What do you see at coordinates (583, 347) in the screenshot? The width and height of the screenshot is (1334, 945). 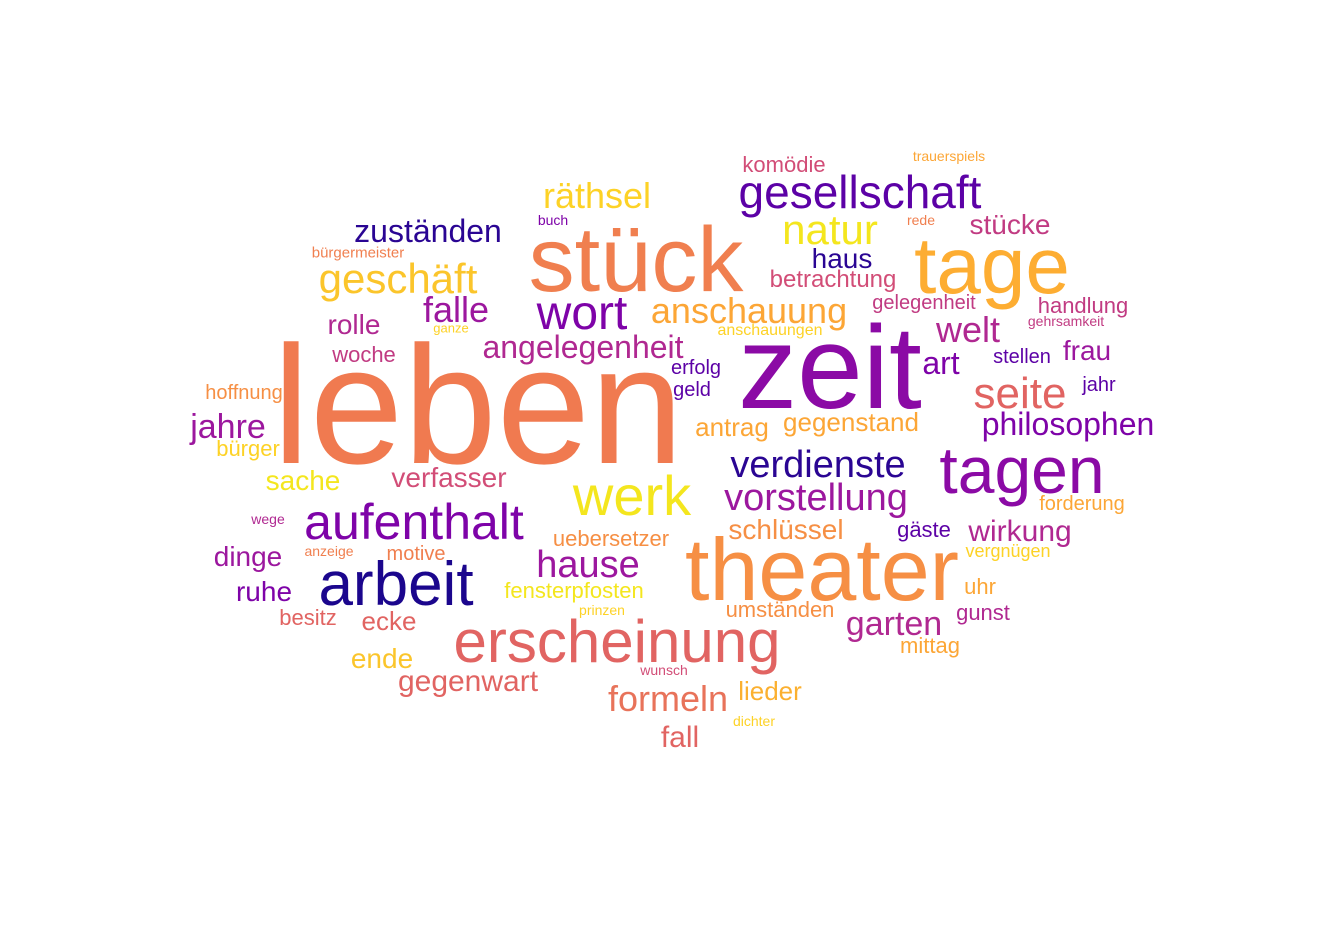 I see `word-angelegenheit: angelegenheit` at bounding box center [583, 347].